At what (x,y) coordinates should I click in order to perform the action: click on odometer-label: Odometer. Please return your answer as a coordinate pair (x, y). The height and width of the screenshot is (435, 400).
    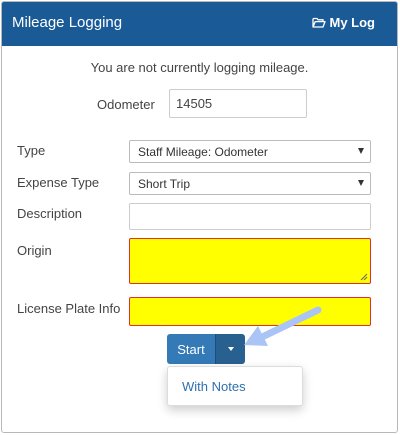
    Looking at the image, I should click on (126, 104).